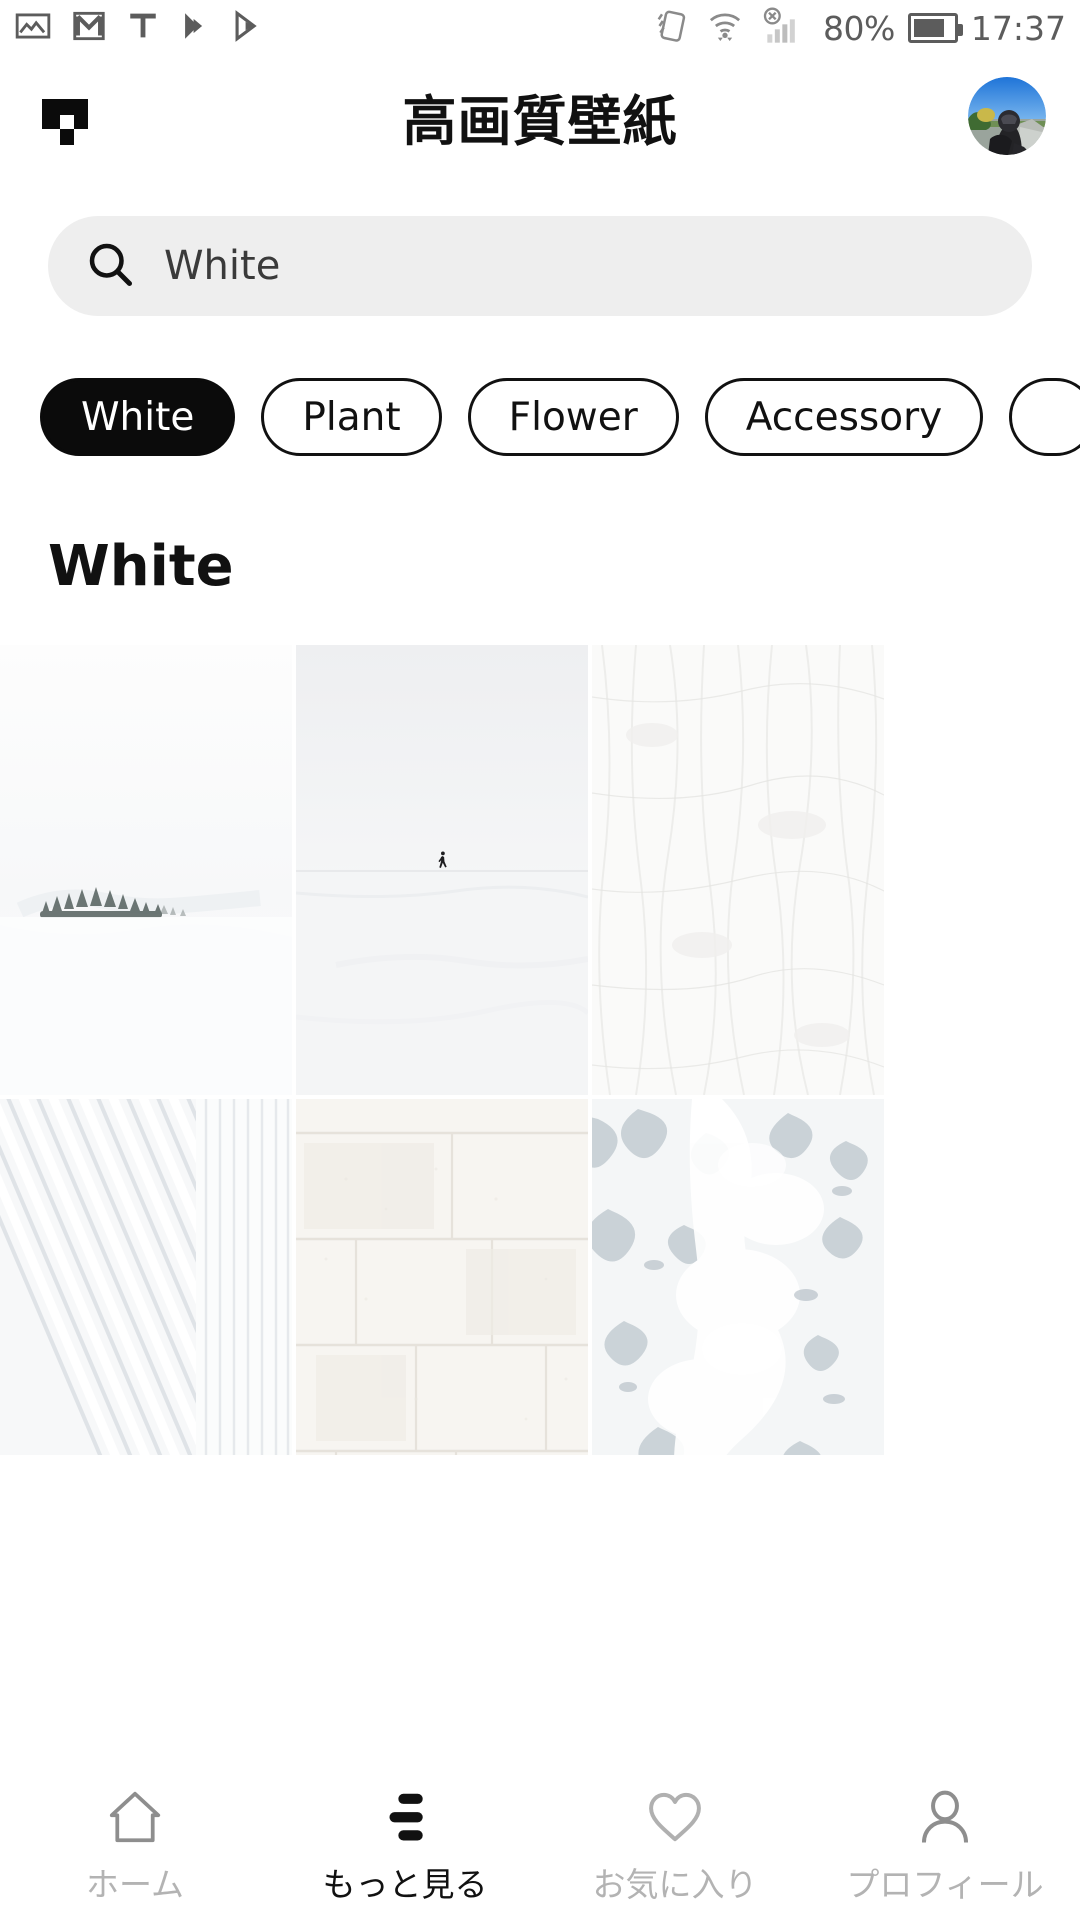  What do you see at coordinates (675, 1817) in the screenshot?
I see `heart-icon` at bounding box center [675, 1817].